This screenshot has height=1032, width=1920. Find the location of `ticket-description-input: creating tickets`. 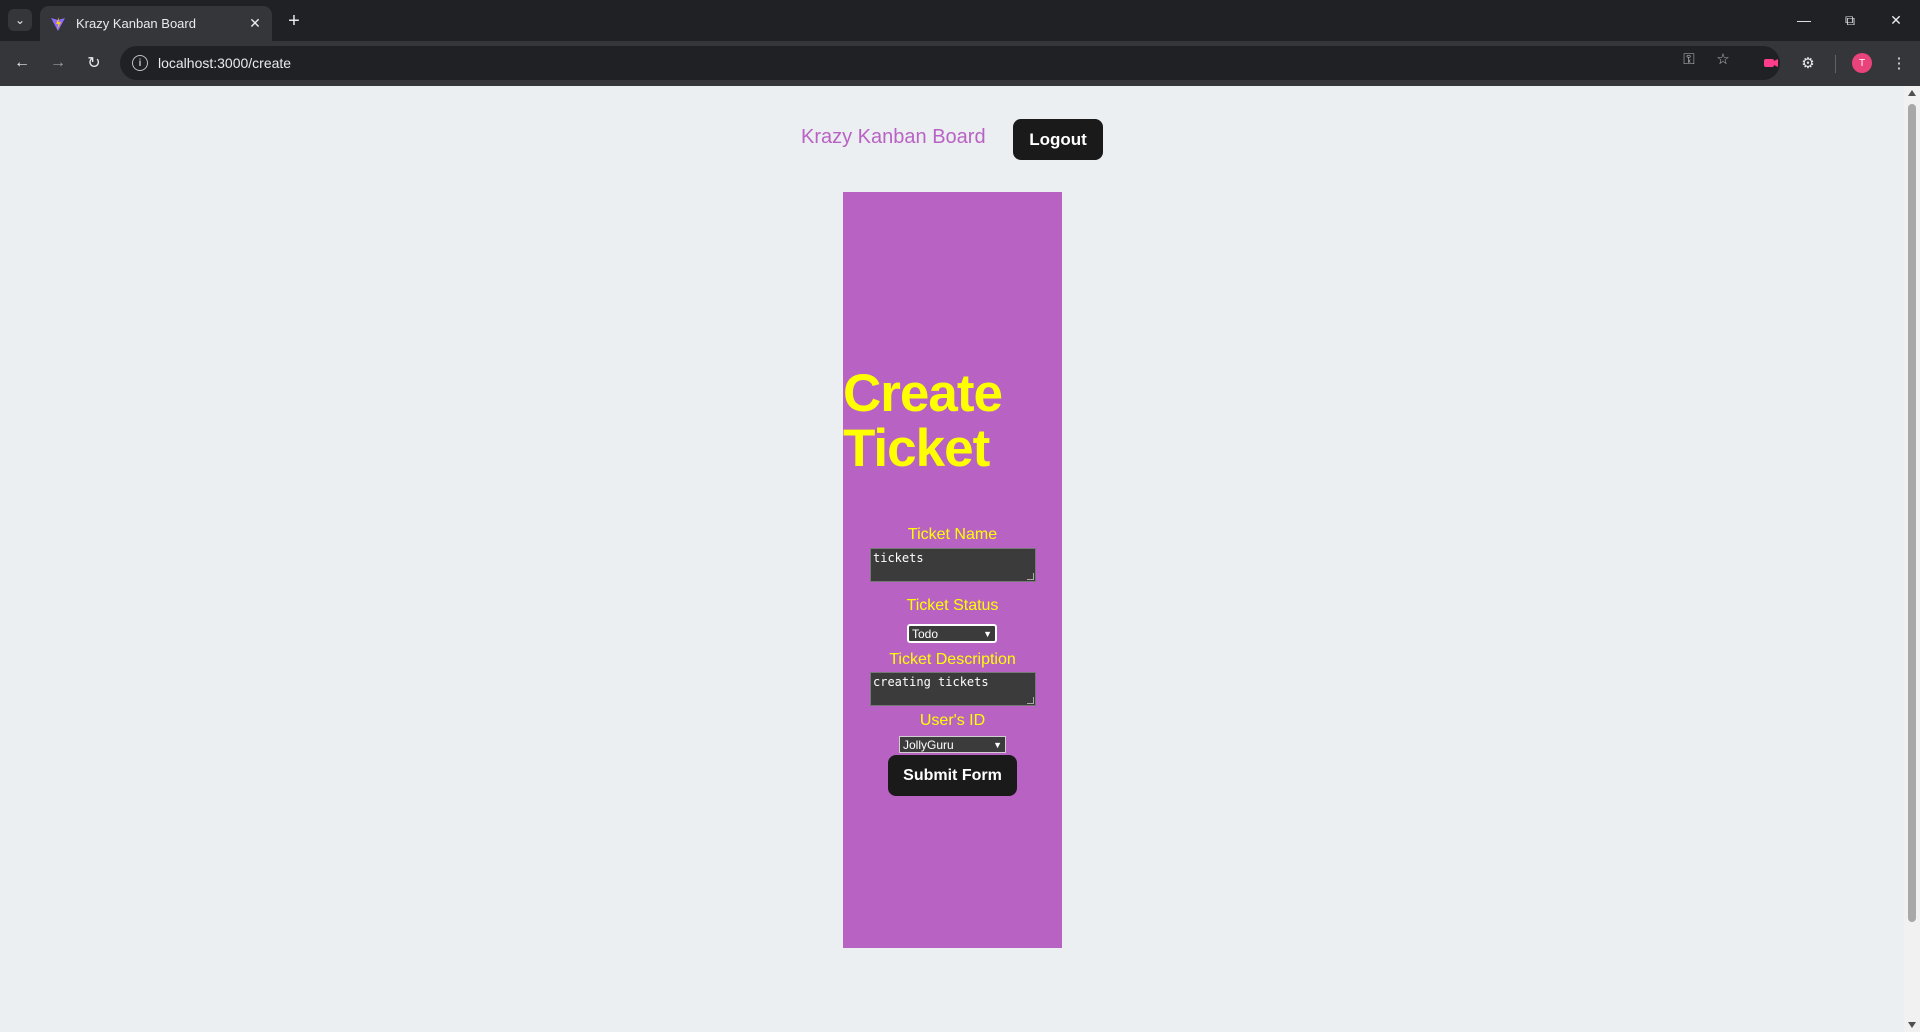

ticket-description-input: creating tickets is located at coordinates (953, 689).